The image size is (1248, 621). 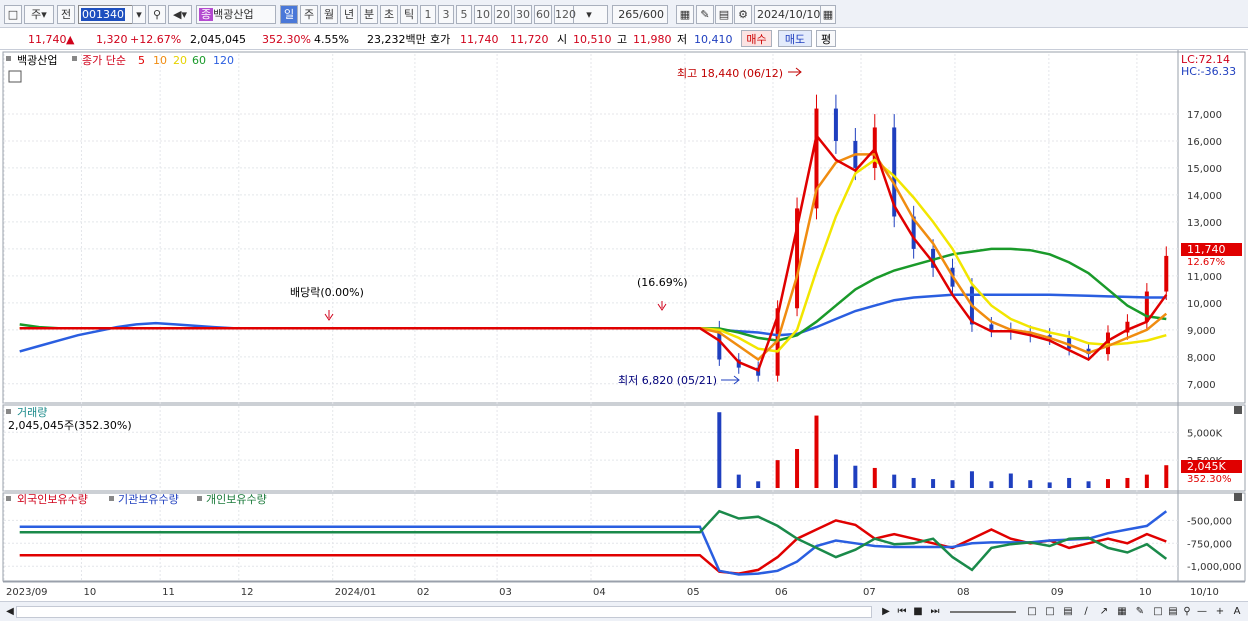 I want to click on buy-button: 매수, so click(x=756, y=38).